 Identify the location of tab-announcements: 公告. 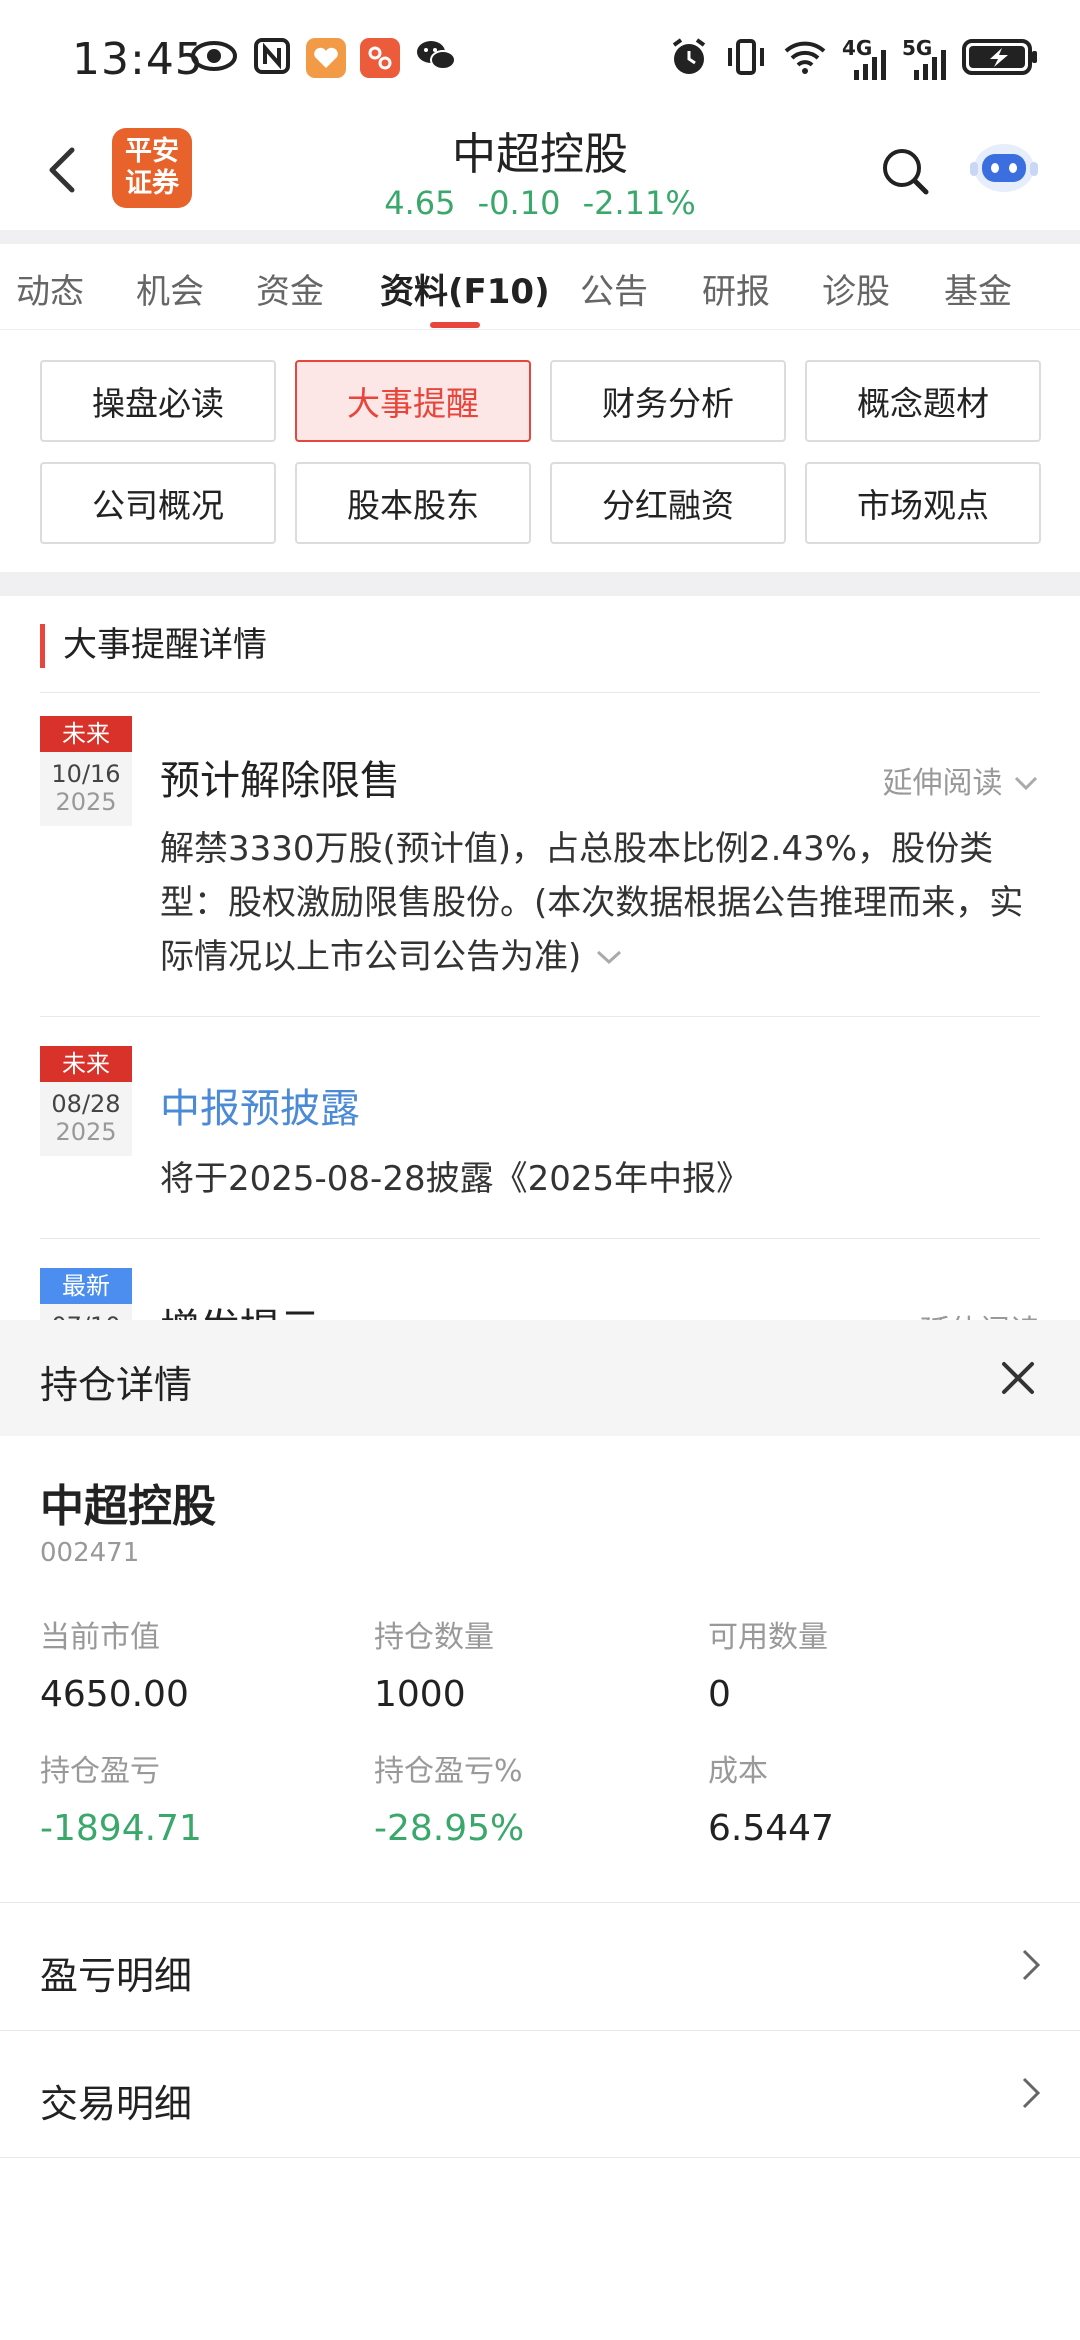
(614, 288).